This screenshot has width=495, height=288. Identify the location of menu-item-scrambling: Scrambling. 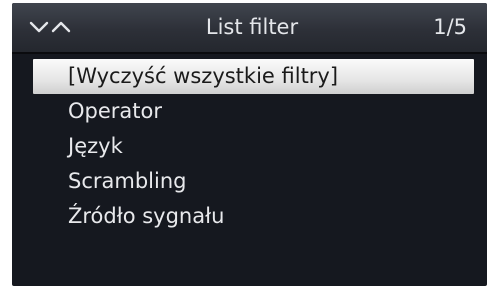
(249, 181).